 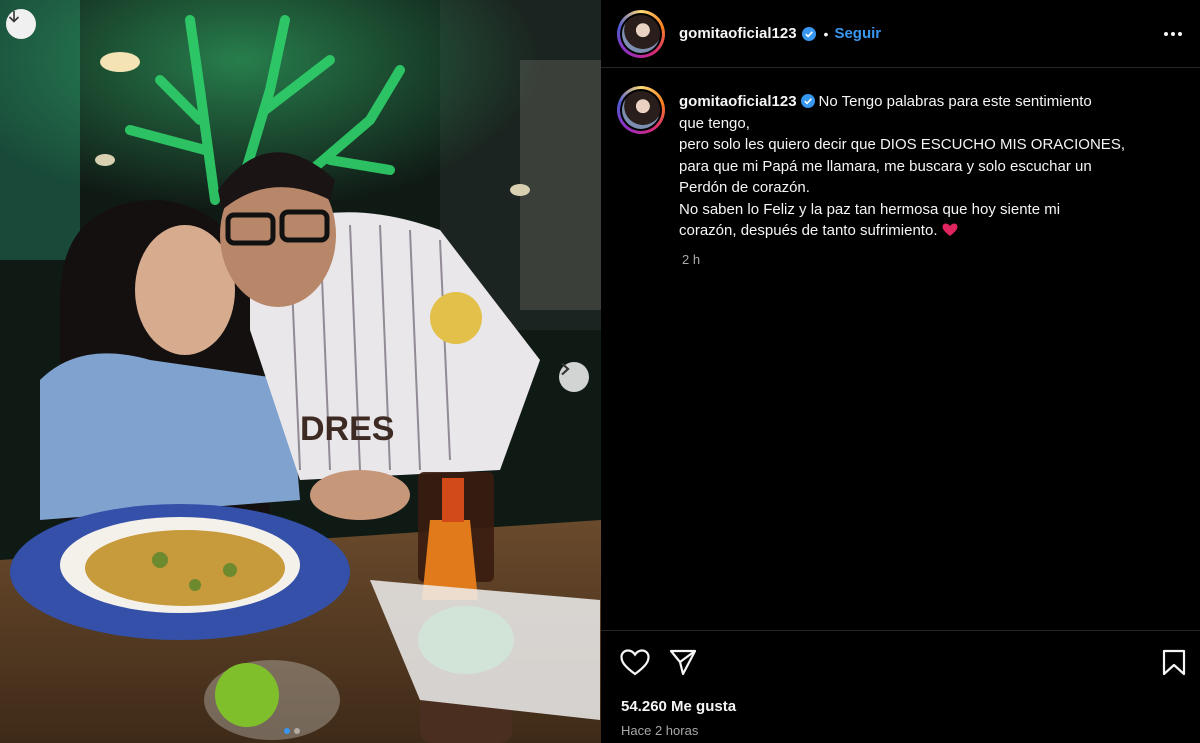 I want to click on save-bookmark-icon, so click(x=1174, y=662).